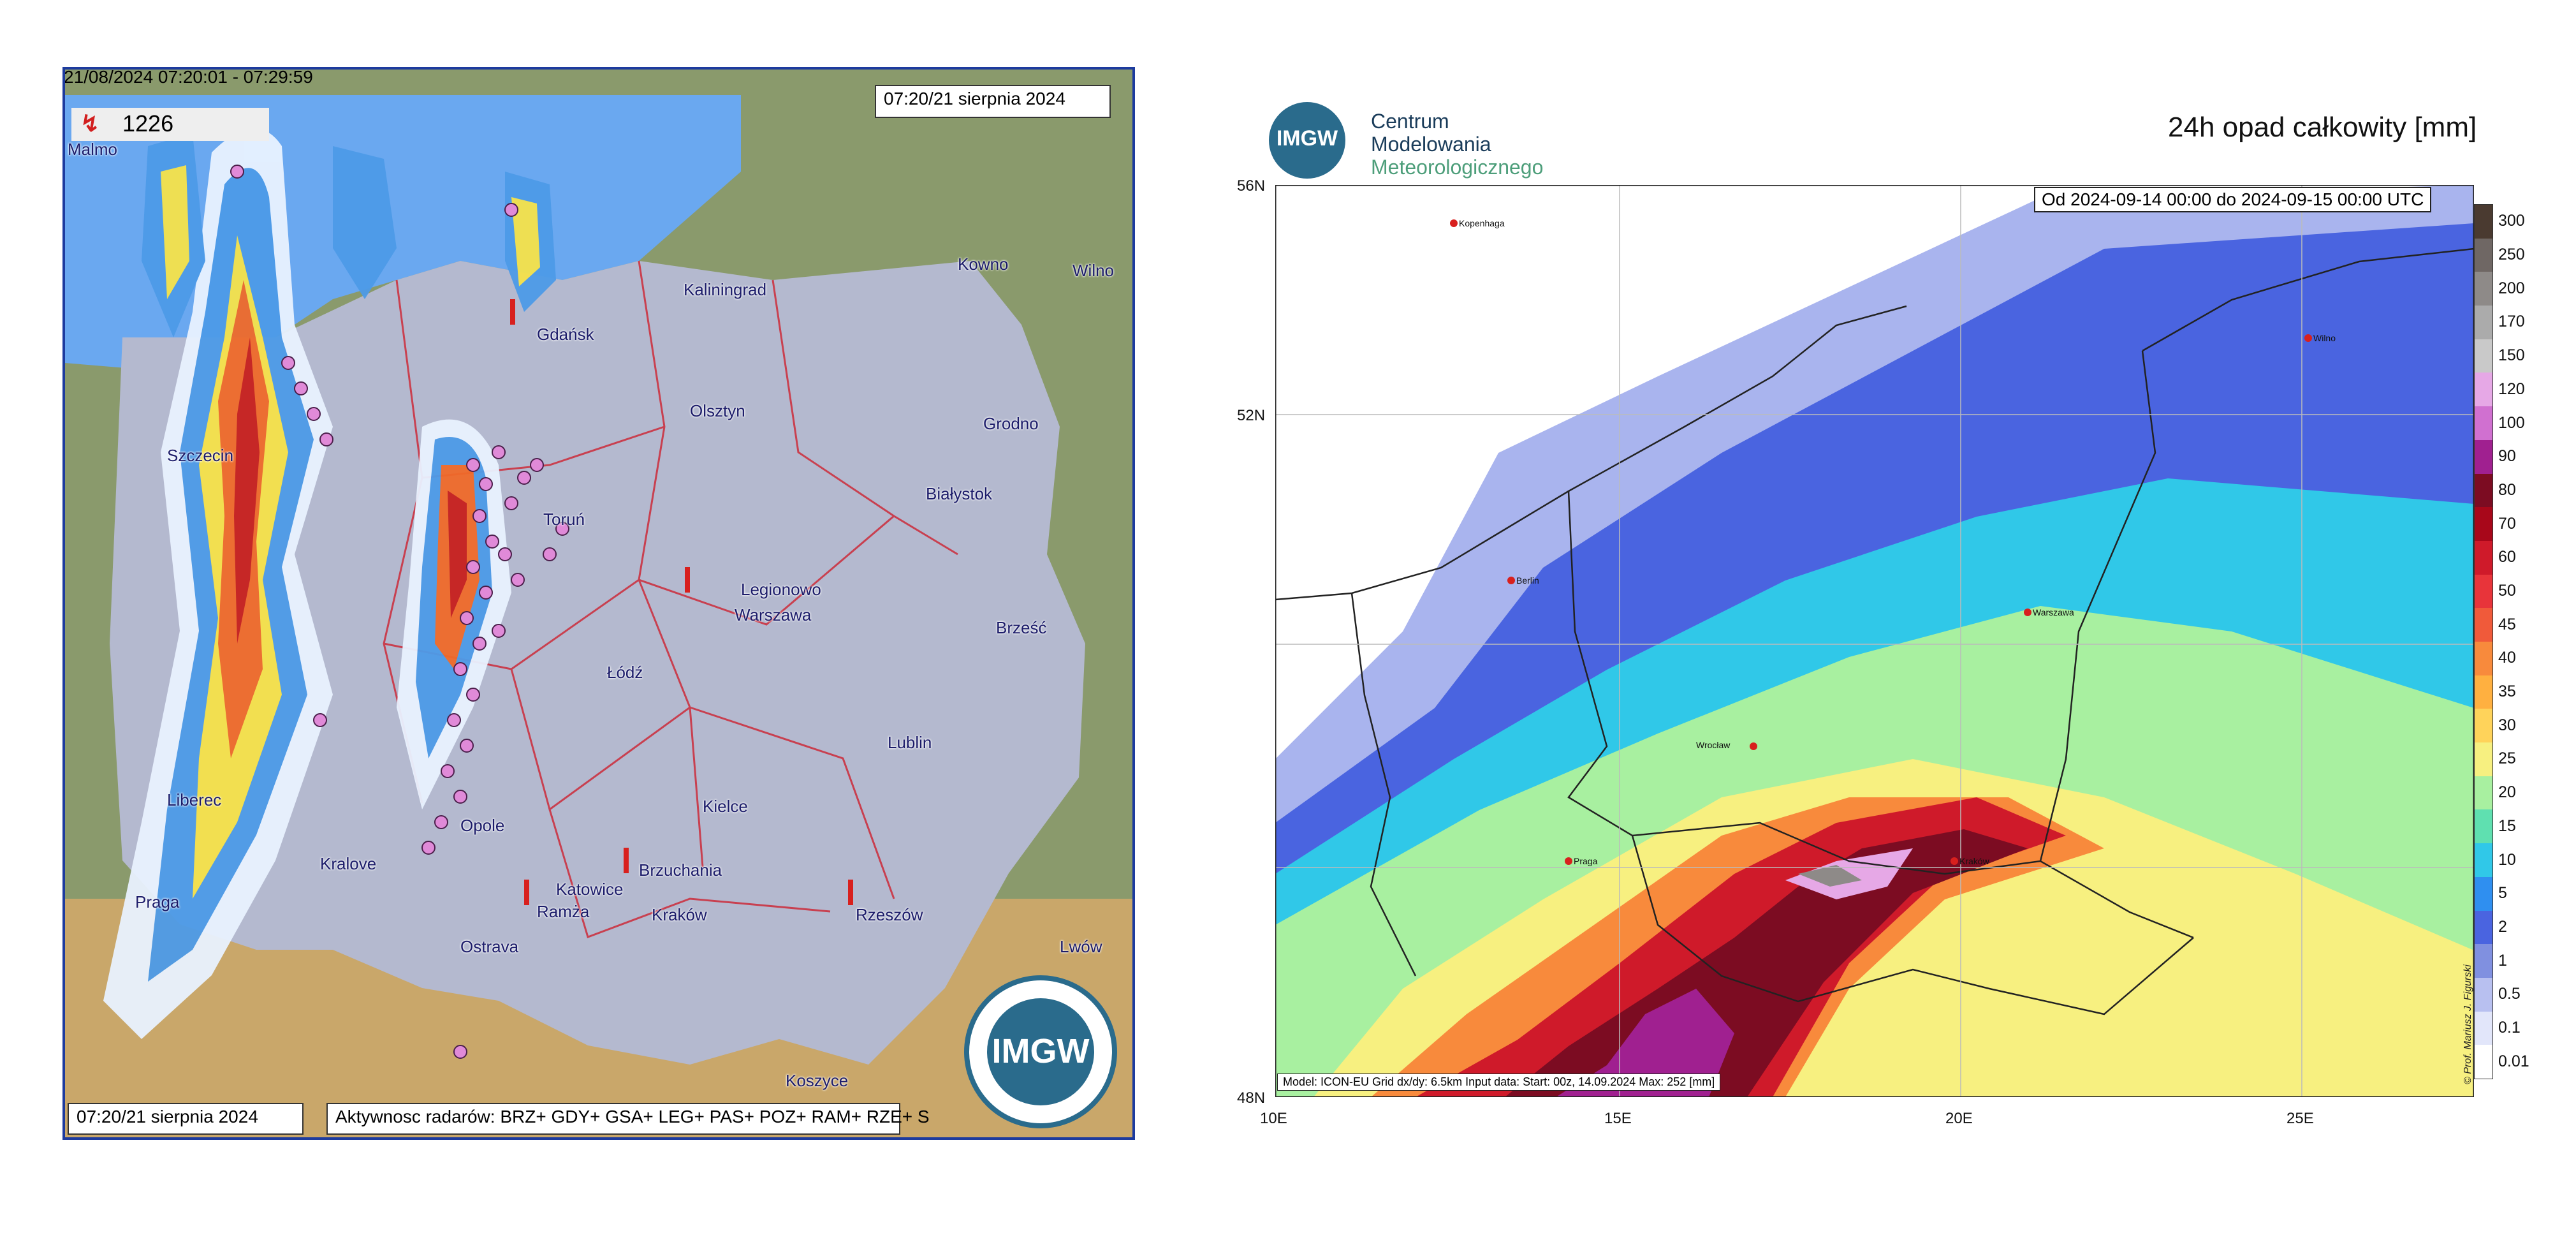  What do you see at coordinates (2507, 758) in the screenshot?
I see `legend-tick-label: 25` at bounding box center [2507, 758].